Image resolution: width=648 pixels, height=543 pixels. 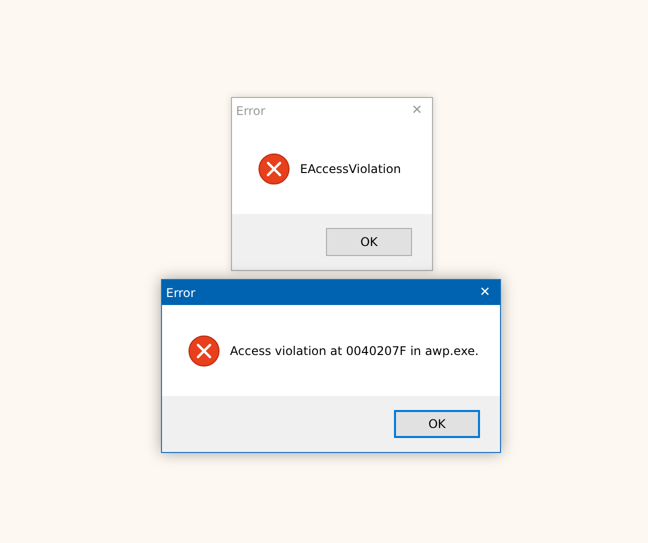 I want to click on close-button: ✕, so click(x=485, y=292).